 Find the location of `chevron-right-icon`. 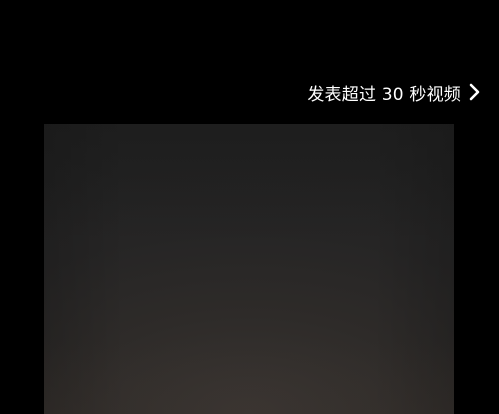

chevron-right-icon is located at coordinates (474, 92).